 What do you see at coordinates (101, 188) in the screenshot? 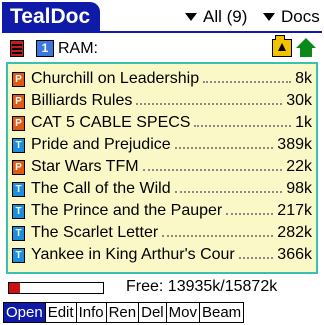
I see `document-title: The Call of the Wild` at bounding box center [101, 188].